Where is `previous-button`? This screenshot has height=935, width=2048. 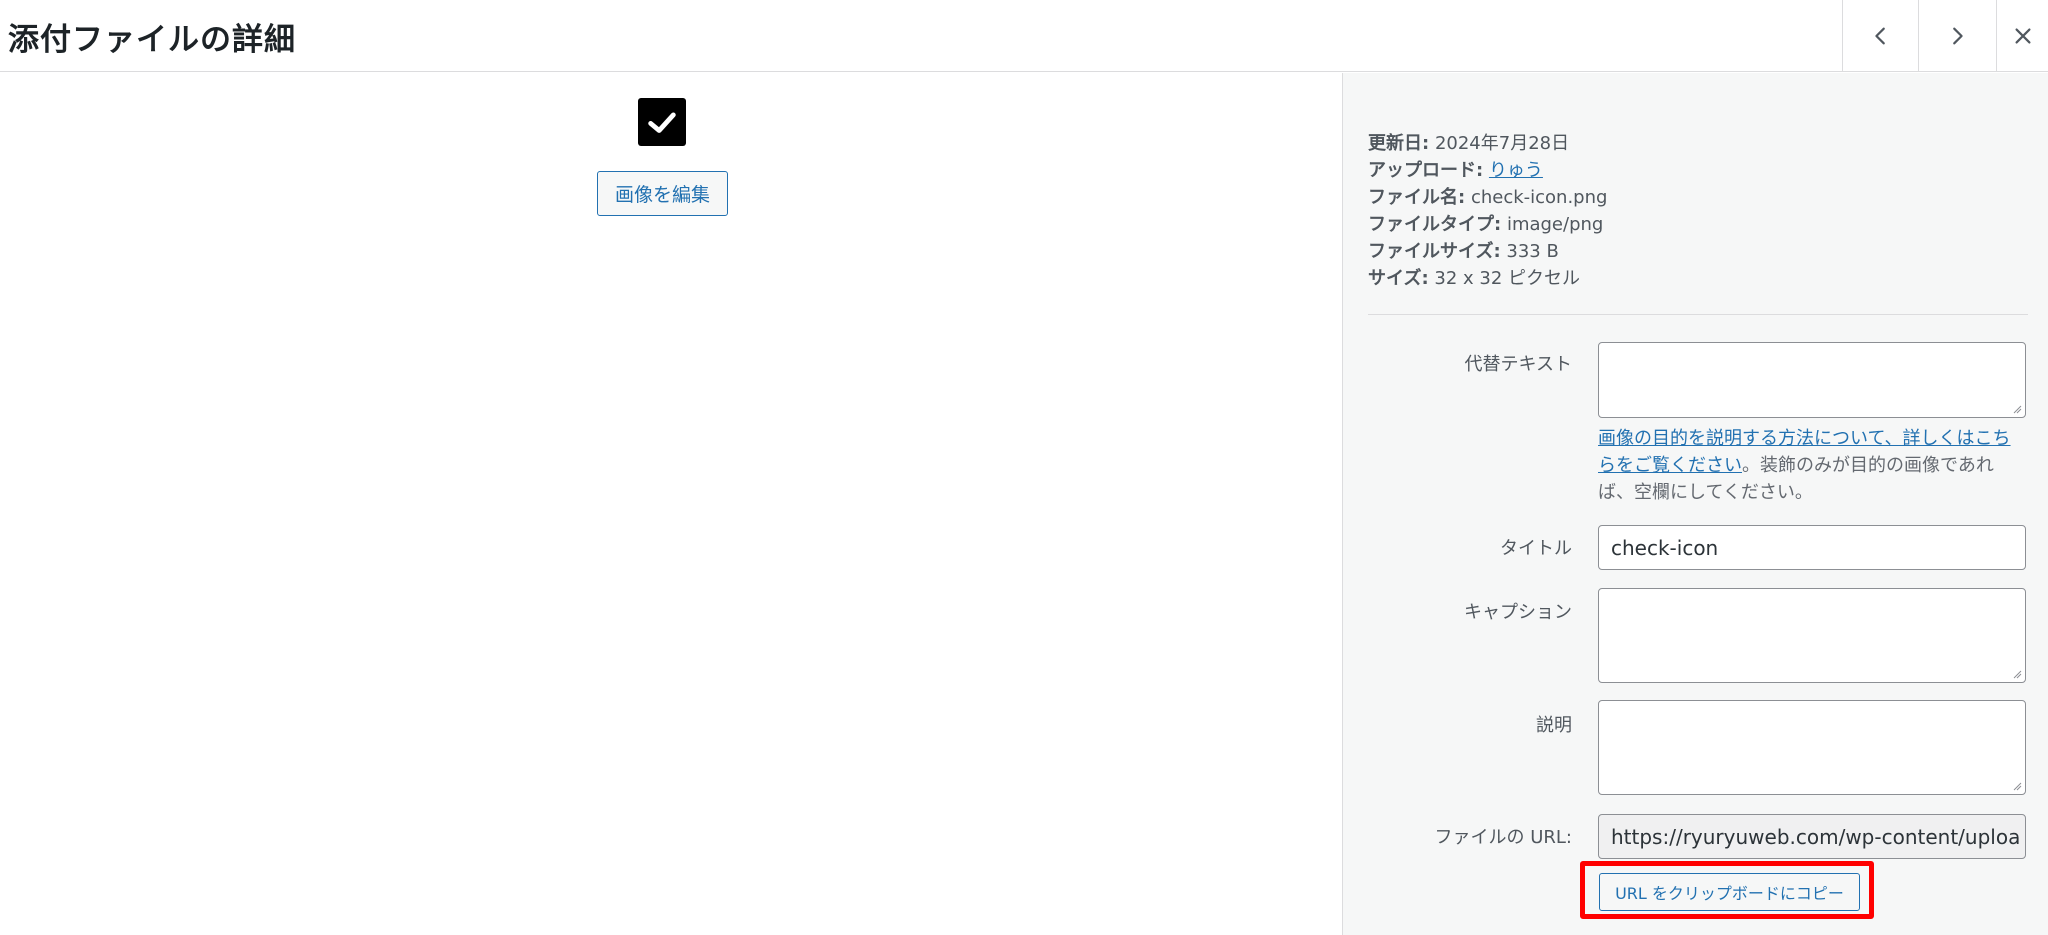
previous-button is located at coordinates (1880, 36).